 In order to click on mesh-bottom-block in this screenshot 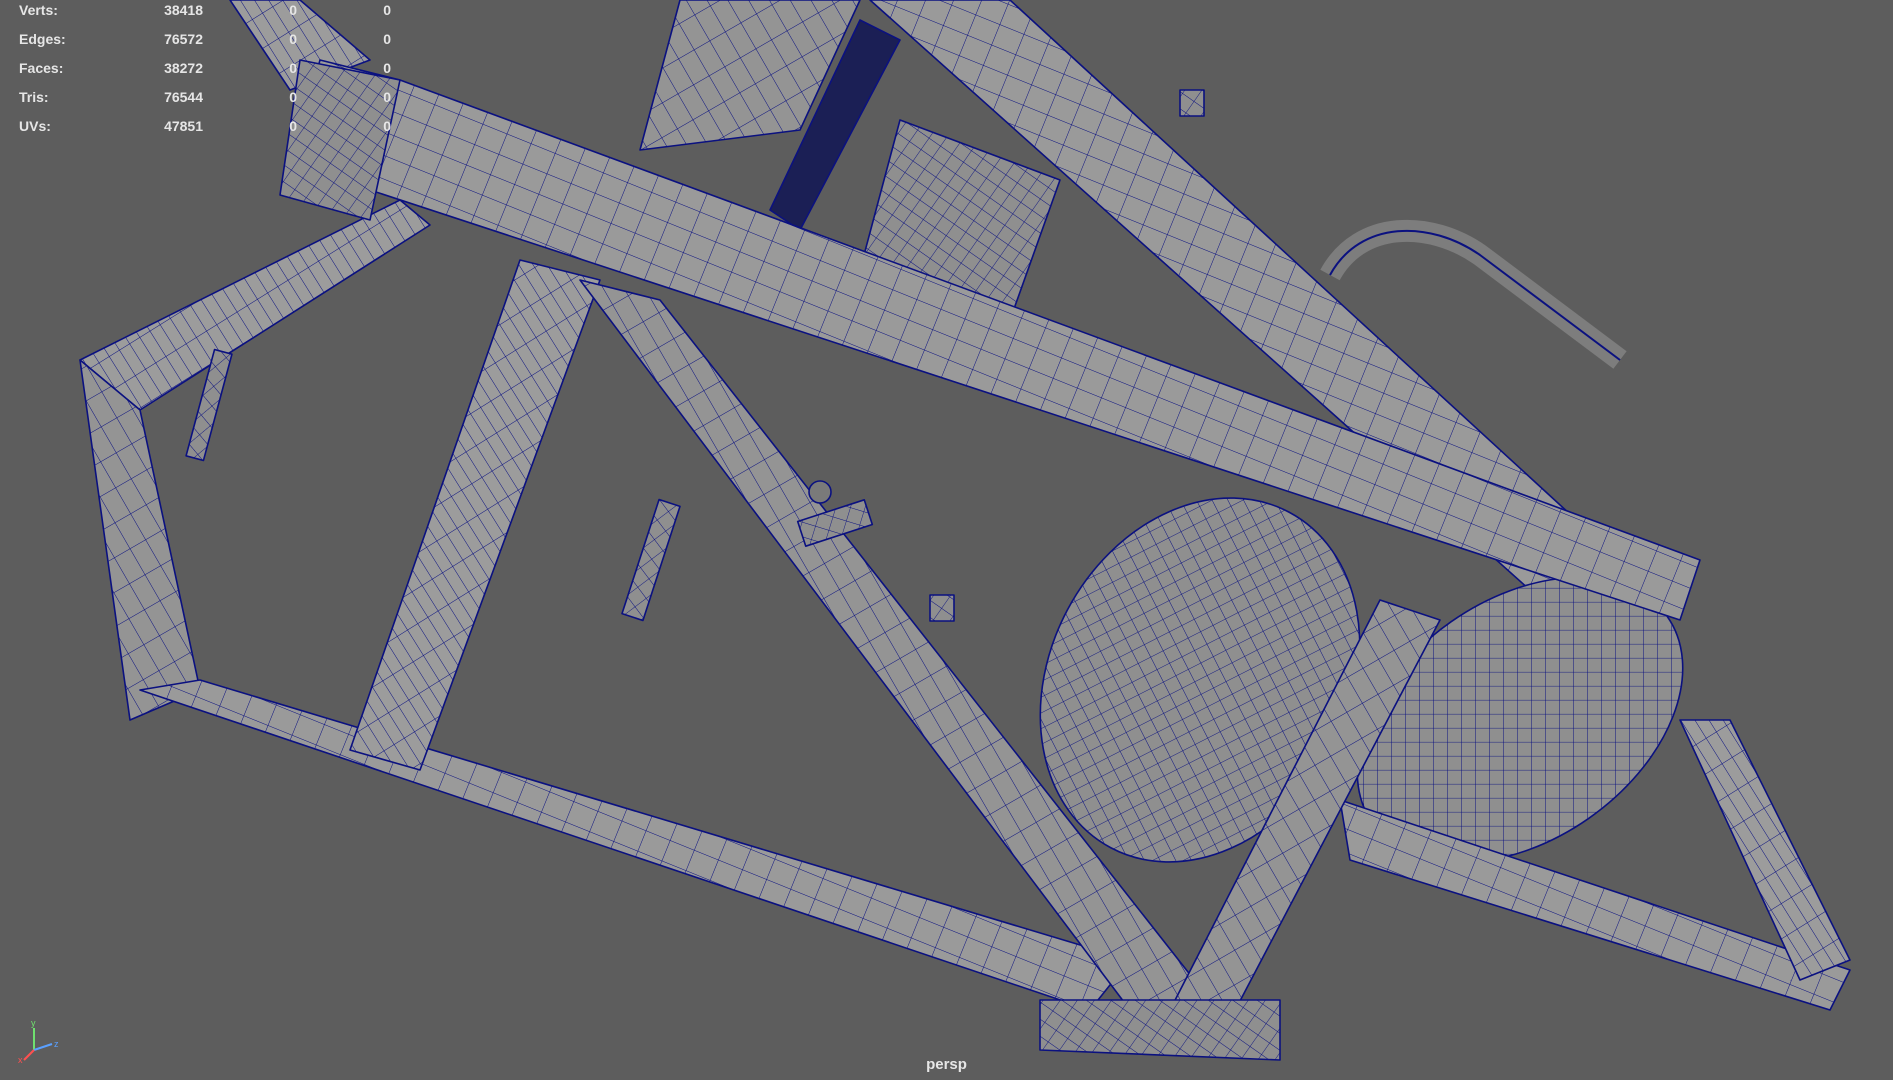, I will do `click(1160, 1030)`.